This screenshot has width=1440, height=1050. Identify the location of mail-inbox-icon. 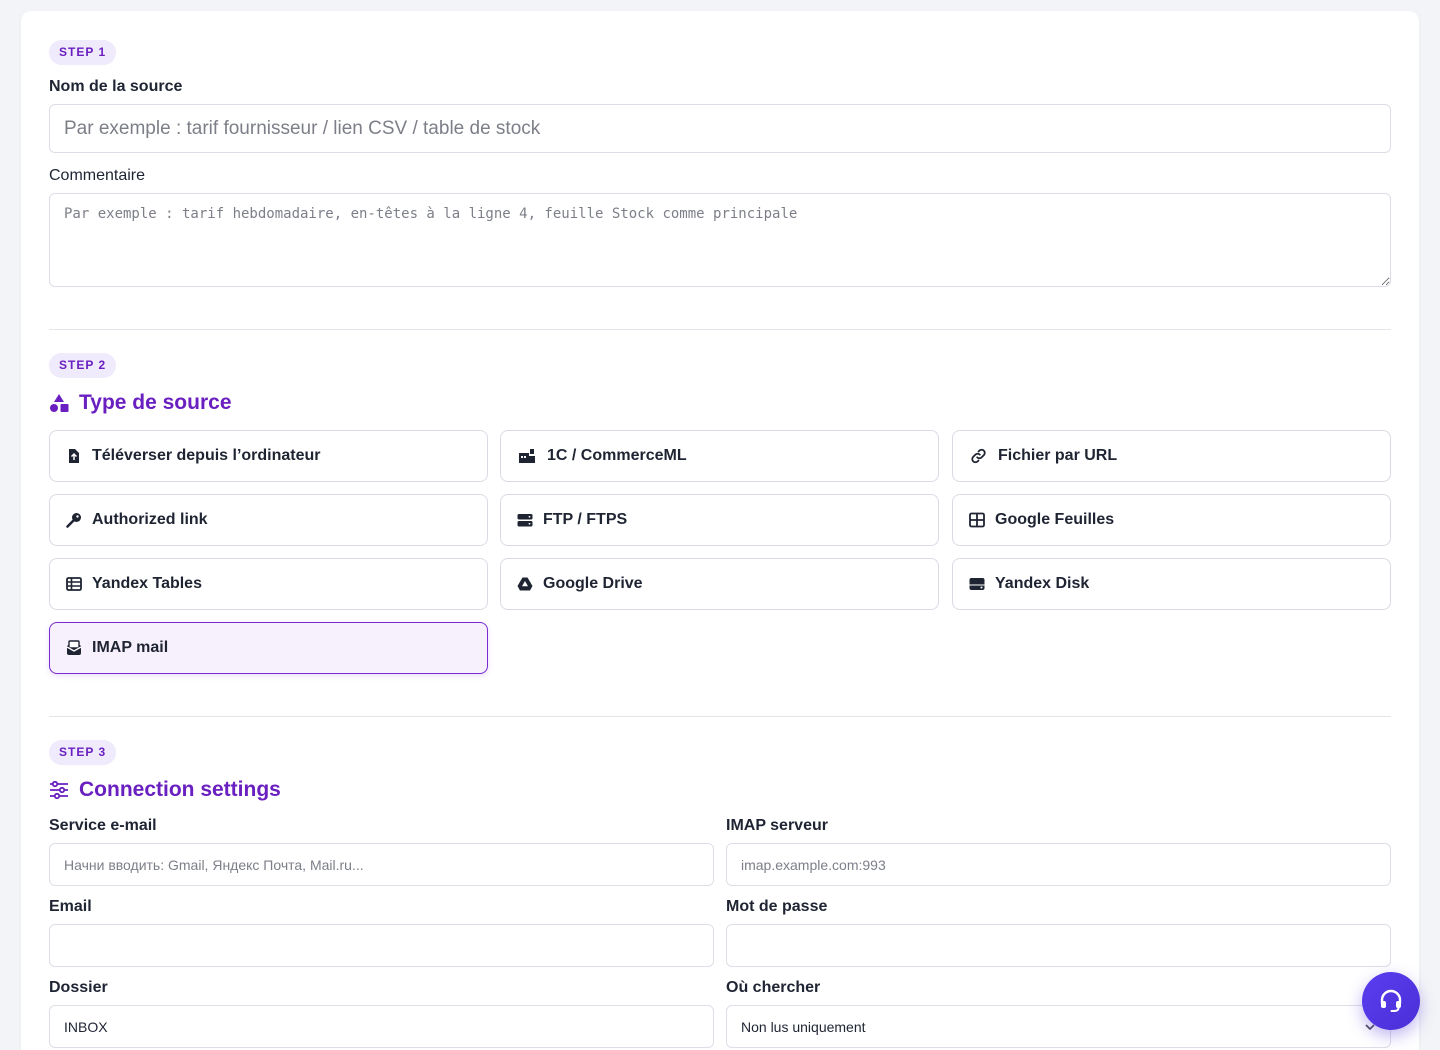
(74, 647).